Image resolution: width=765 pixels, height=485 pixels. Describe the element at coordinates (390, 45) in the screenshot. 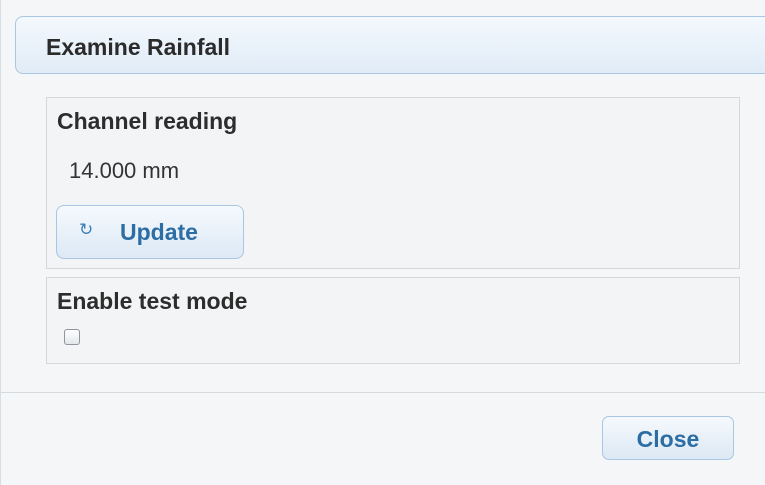

I see `dialog-titlebar: Examine Rainfall` at that location.